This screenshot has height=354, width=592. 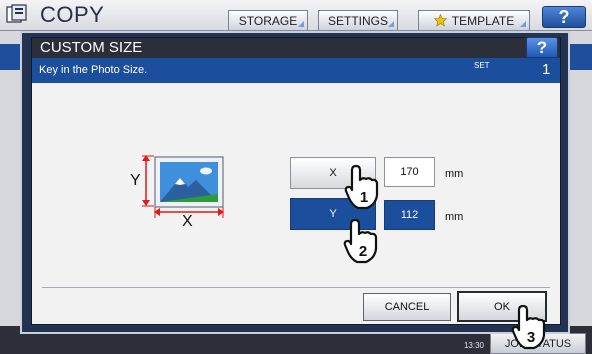 I want to click on y-size-value: 112, so click(x=409, y=215).